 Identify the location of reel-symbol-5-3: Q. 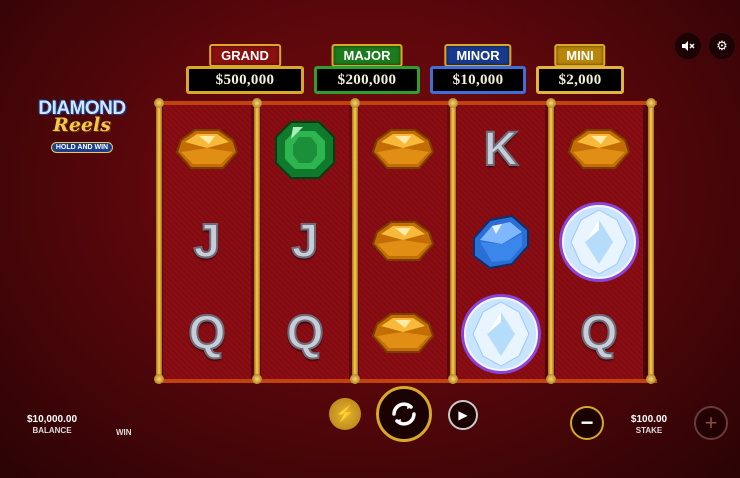
(599, 333).